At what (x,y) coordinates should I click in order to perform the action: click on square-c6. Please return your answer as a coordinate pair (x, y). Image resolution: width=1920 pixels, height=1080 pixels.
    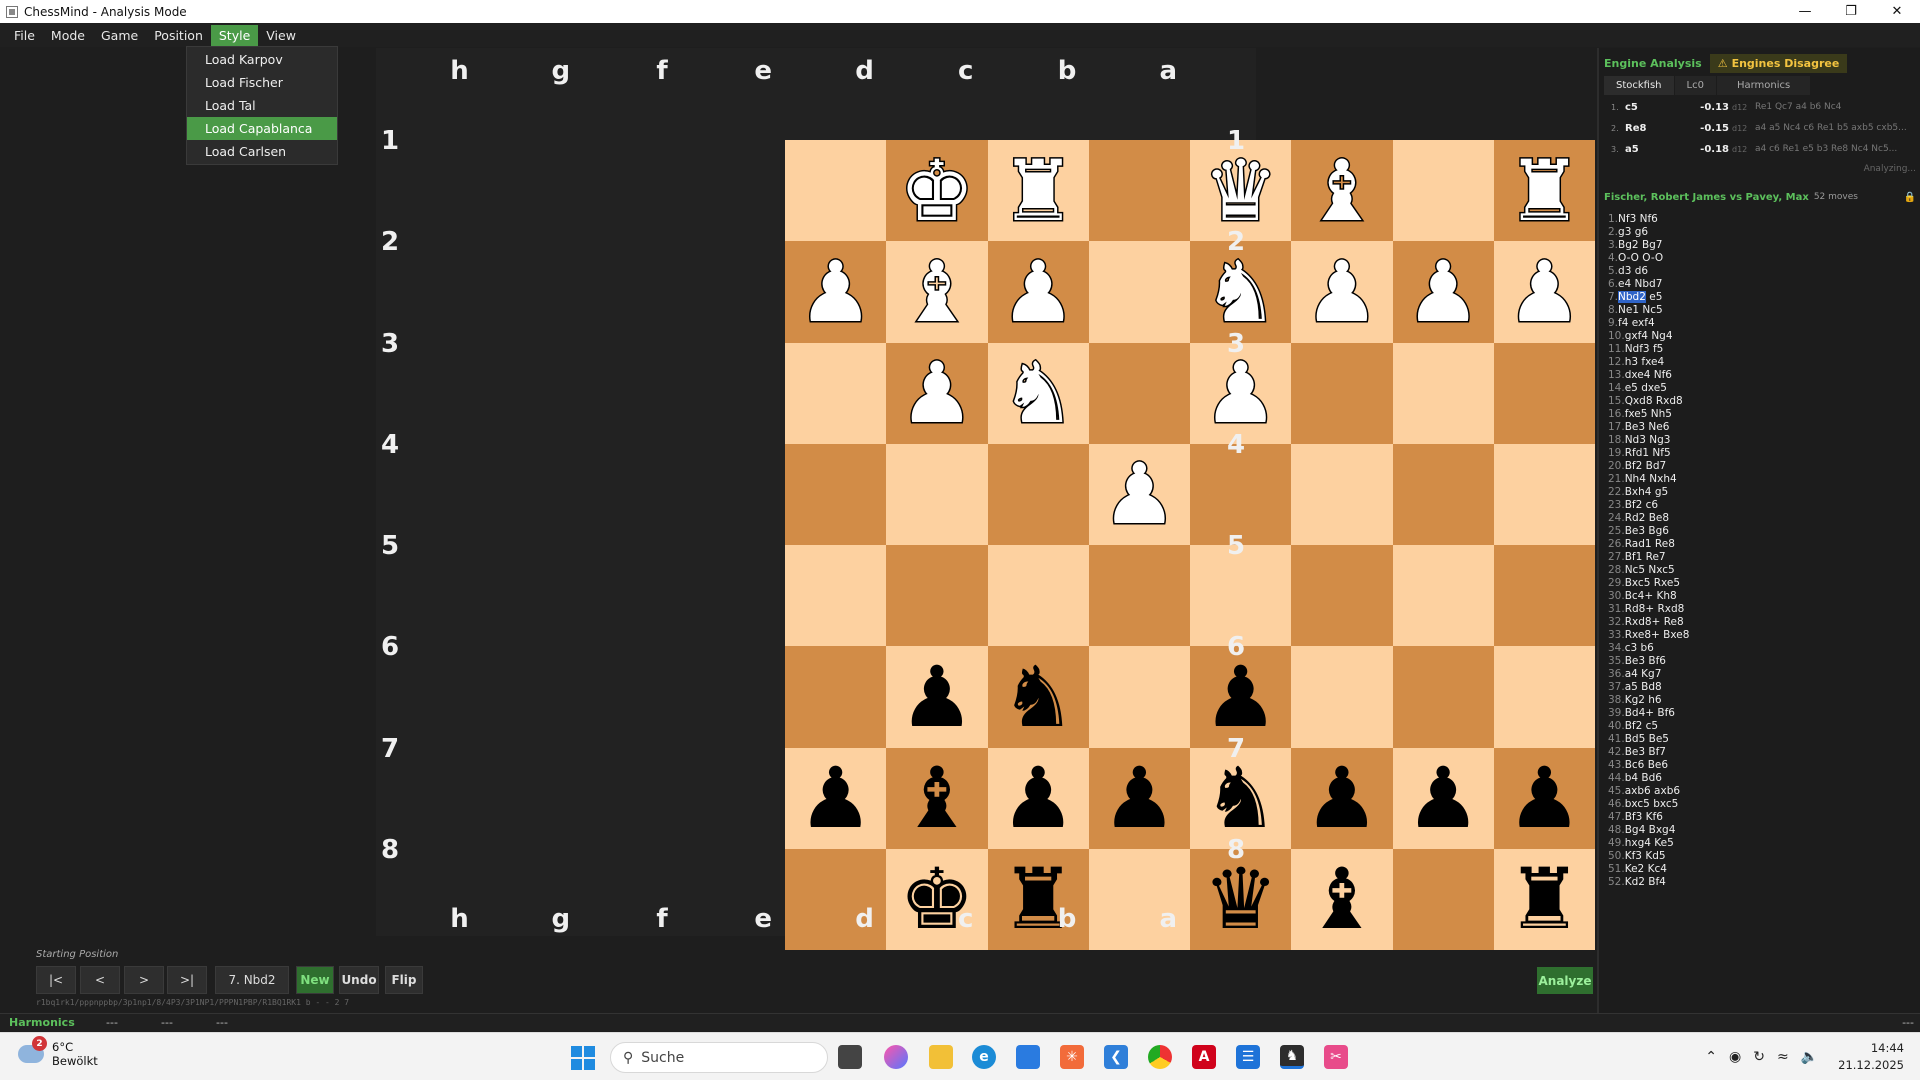
    Looking at the image, I should click on (1342, 697).